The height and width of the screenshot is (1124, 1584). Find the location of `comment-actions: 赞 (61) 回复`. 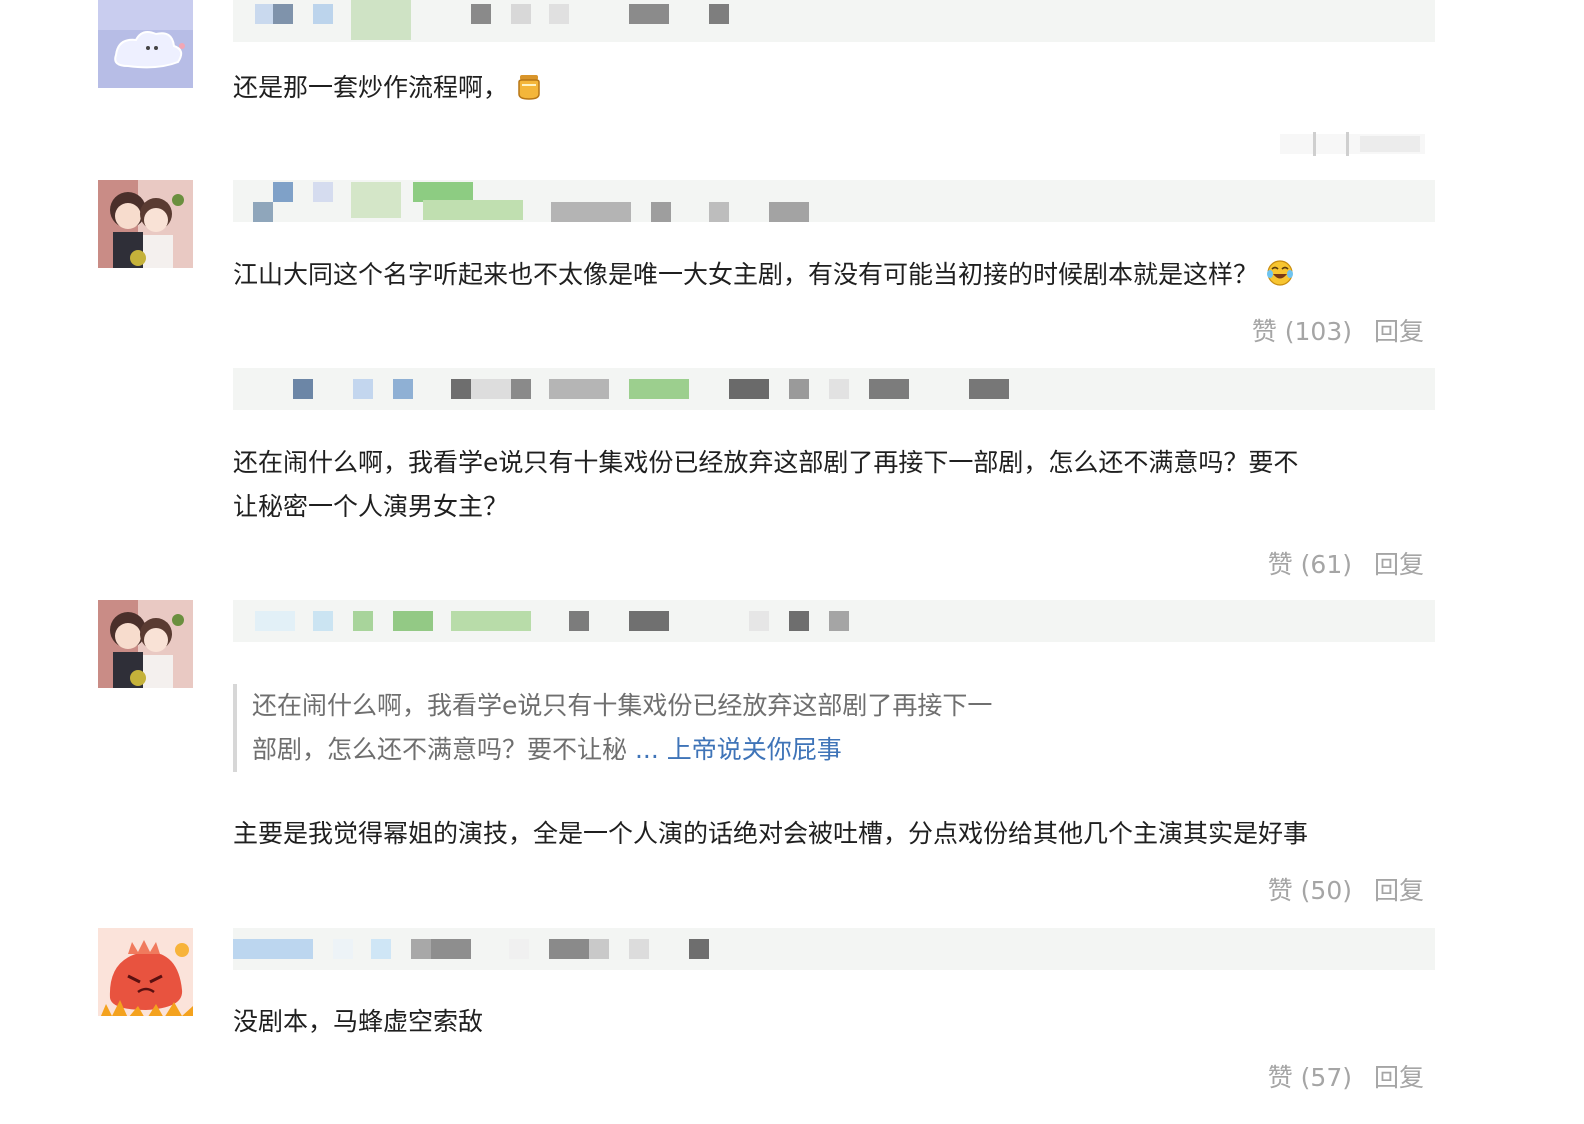

comment-actions: 赞 (61) 回复 is located at coordinates (1346, 563).